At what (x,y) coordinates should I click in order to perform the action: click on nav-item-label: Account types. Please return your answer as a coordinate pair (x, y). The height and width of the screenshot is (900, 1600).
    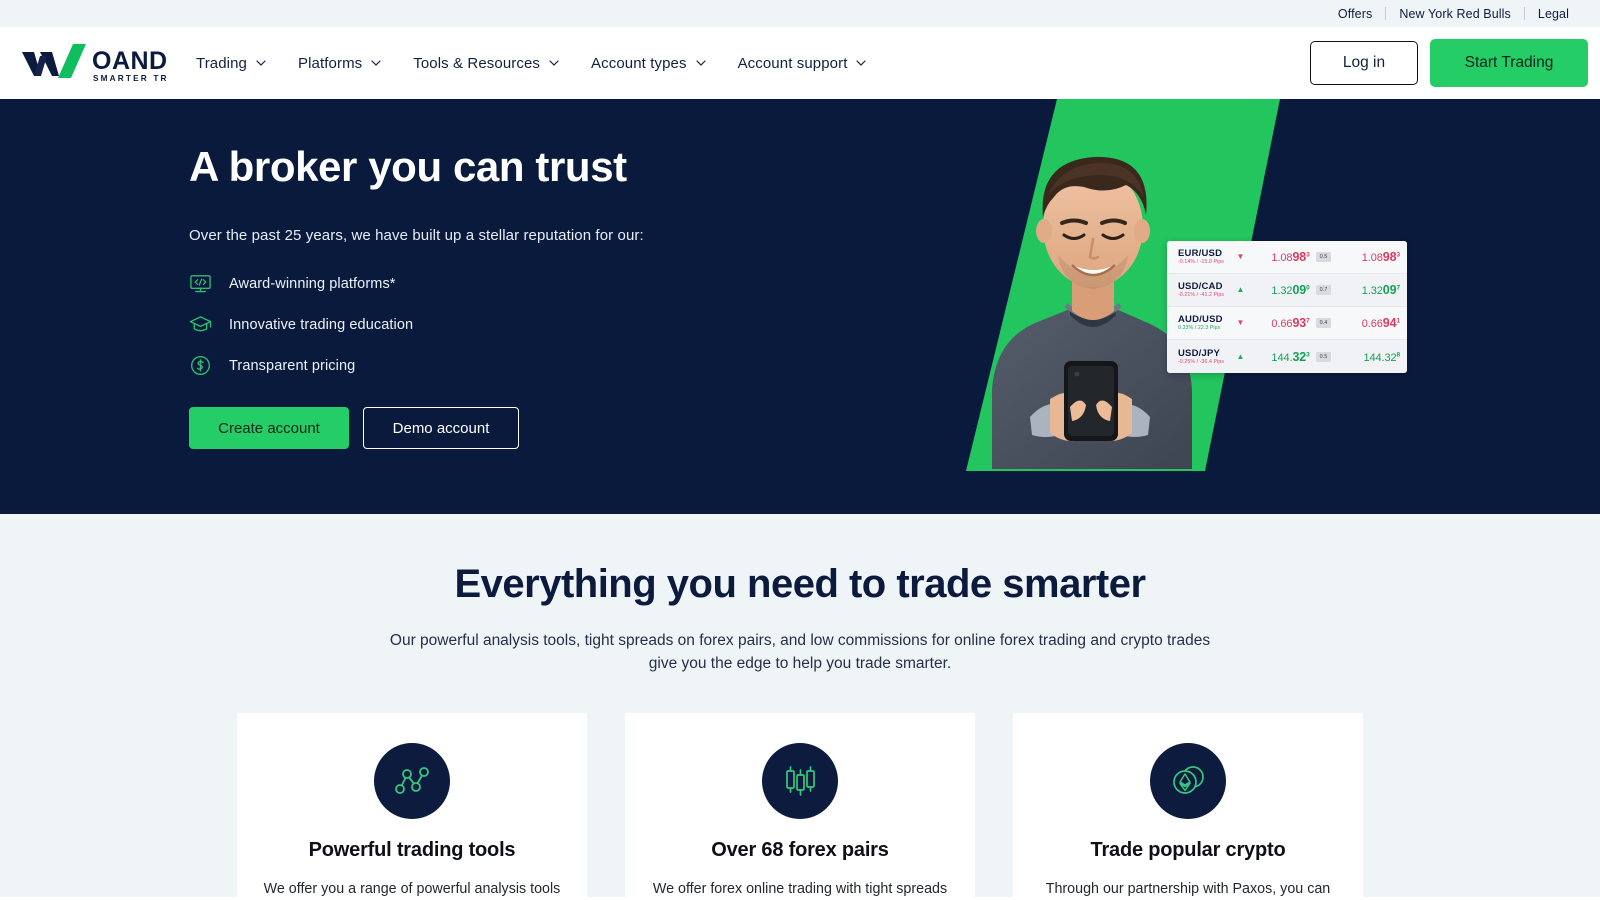
    Looking at the image, I should click on (639, 63).